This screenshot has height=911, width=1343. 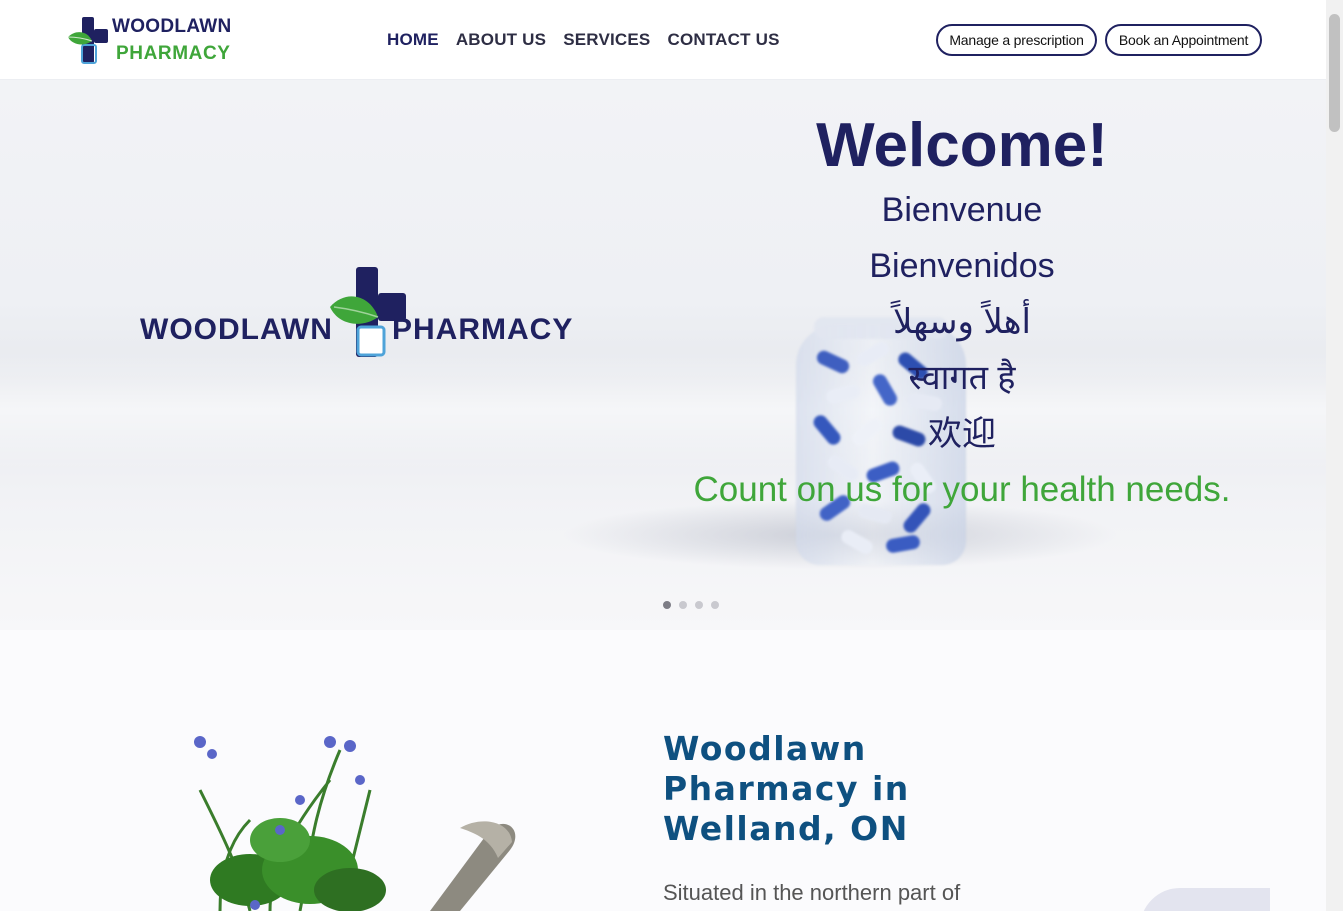 I want to click on greeting-arabic: أهلاً وسهلاً, so click(x=962, y=322).